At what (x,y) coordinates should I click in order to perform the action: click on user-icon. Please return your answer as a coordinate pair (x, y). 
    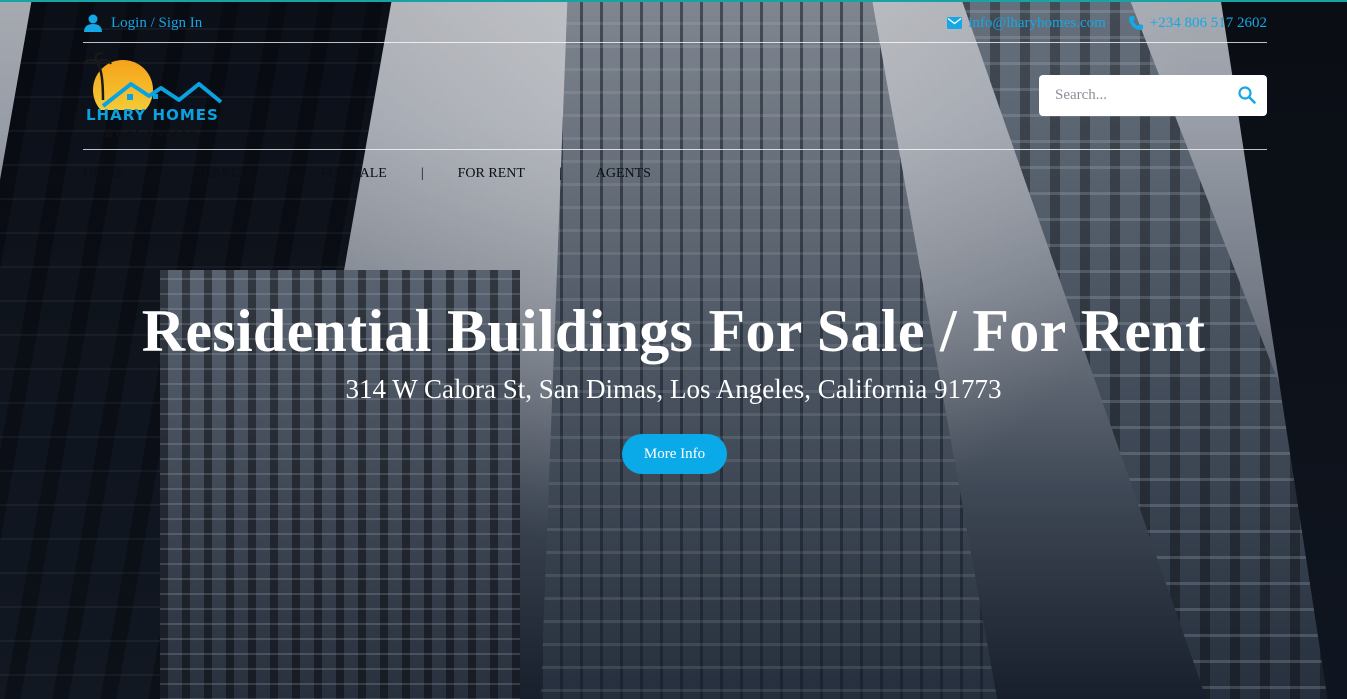
    Looking at the image, I should click on (93, 23).